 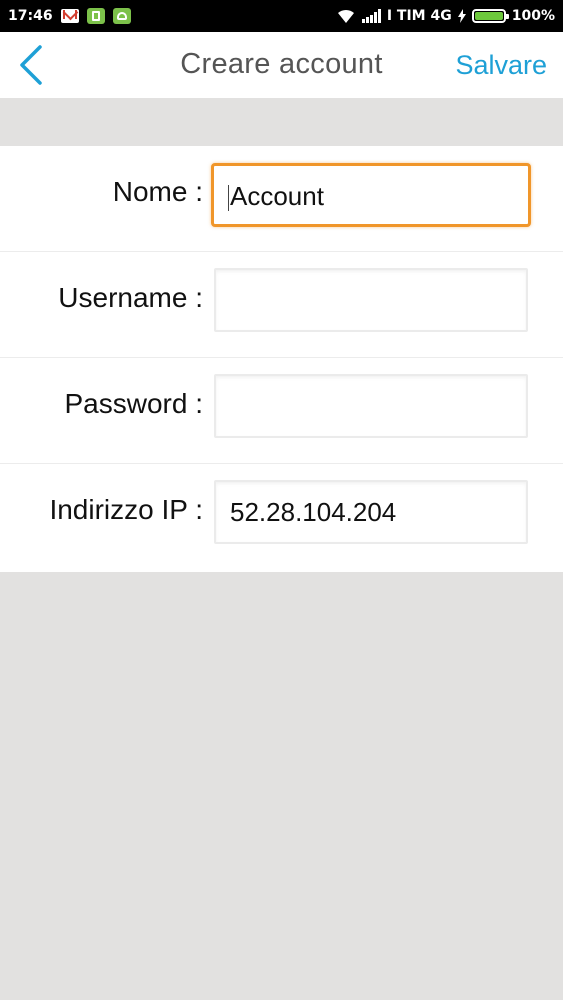 I want to click on ip-address-field: 52.28.104.204, so click(x=371, y=512).